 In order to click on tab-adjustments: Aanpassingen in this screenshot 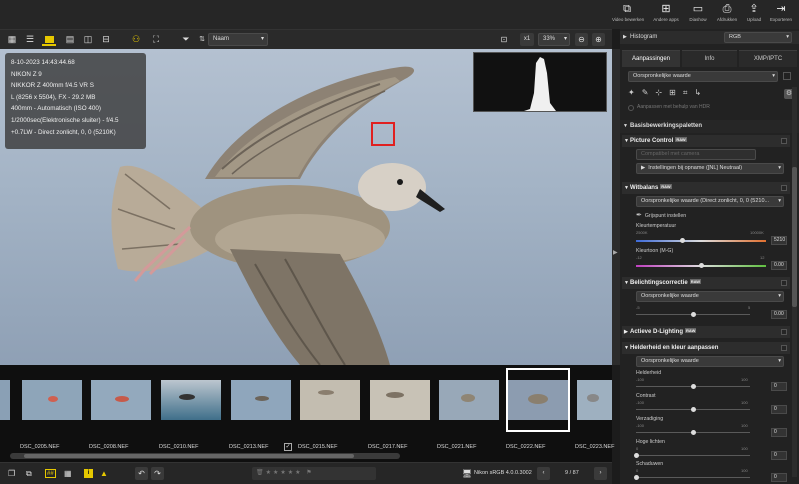, I will do `click(651, 58)`.